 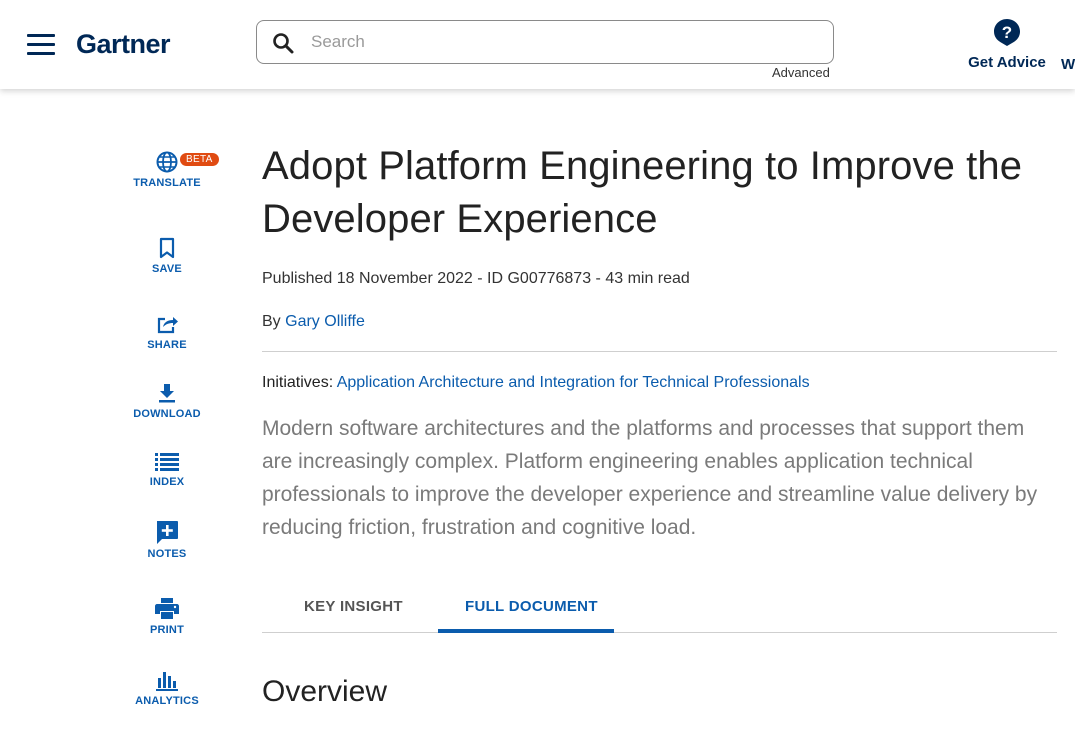 What do you see at coordinates (167, 630) in the screenshot?
I see `print-label: PRINT` at bounding box center [167, 630].